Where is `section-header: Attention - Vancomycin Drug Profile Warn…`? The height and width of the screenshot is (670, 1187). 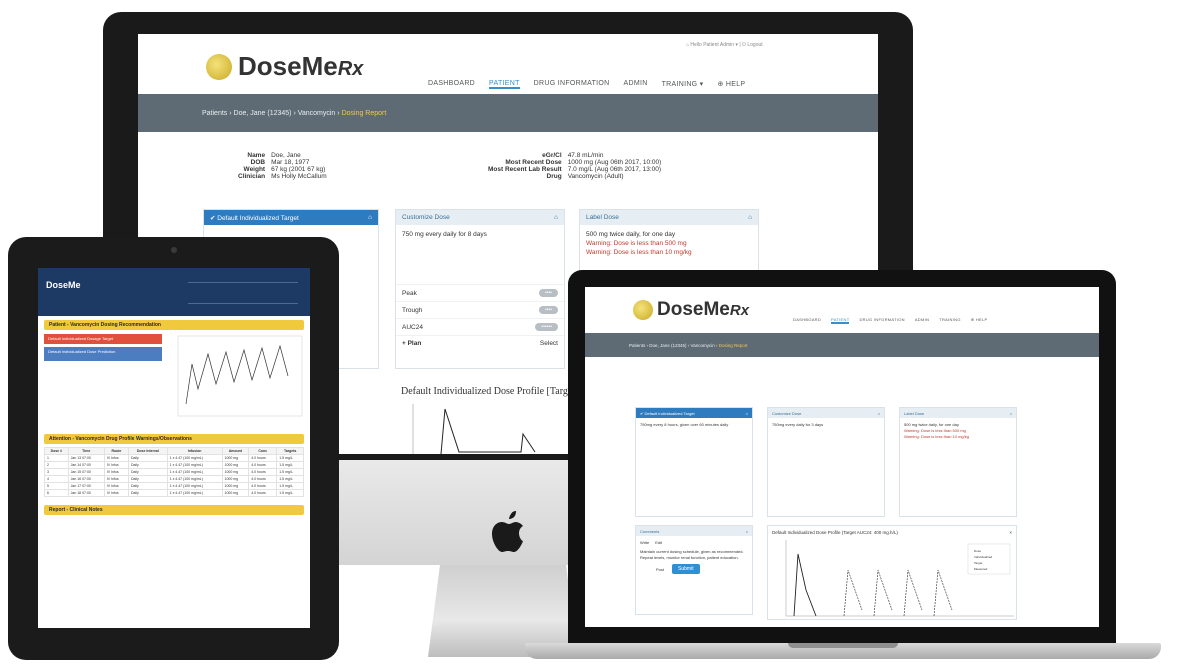 section-header: Attention - Vancomycin Drug Profile Warn… is located at coordinates (174, 439).